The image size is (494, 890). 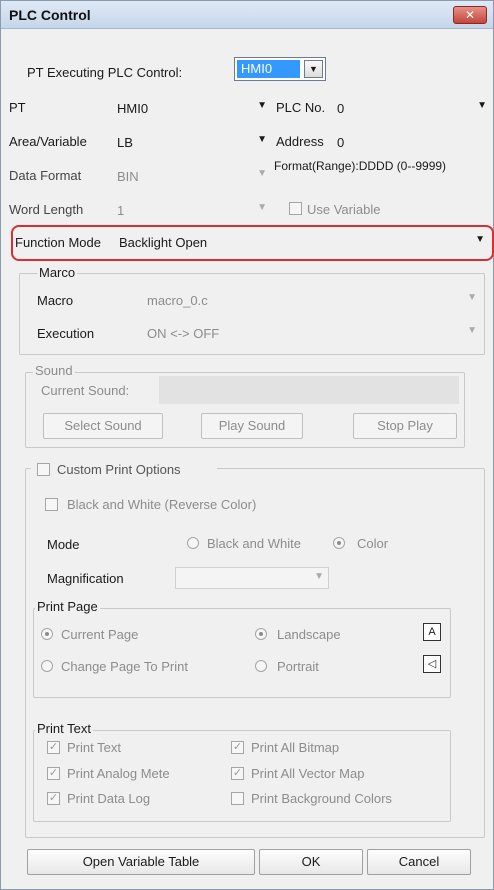 I want to click on mode-color-radio, so click(x=339, y=543).